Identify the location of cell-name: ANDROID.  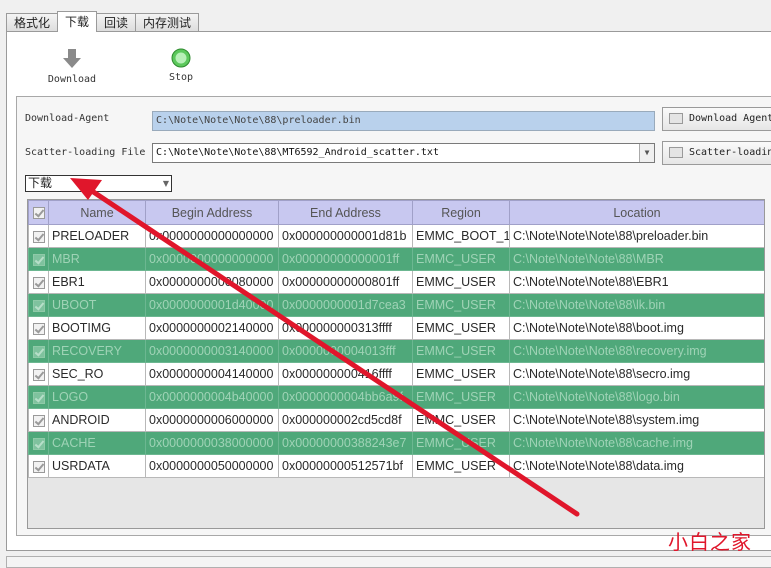
(97, 420).